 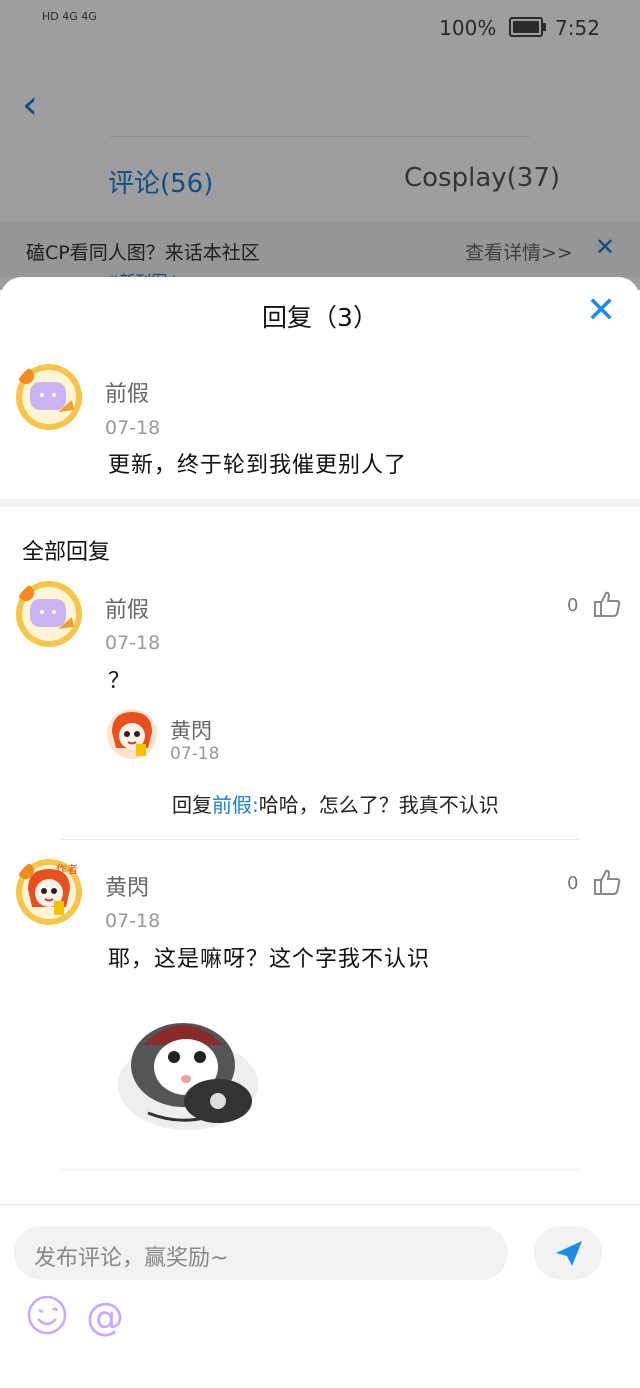 I want to click on comment-date: 07-18, so click(x=133, y=428).